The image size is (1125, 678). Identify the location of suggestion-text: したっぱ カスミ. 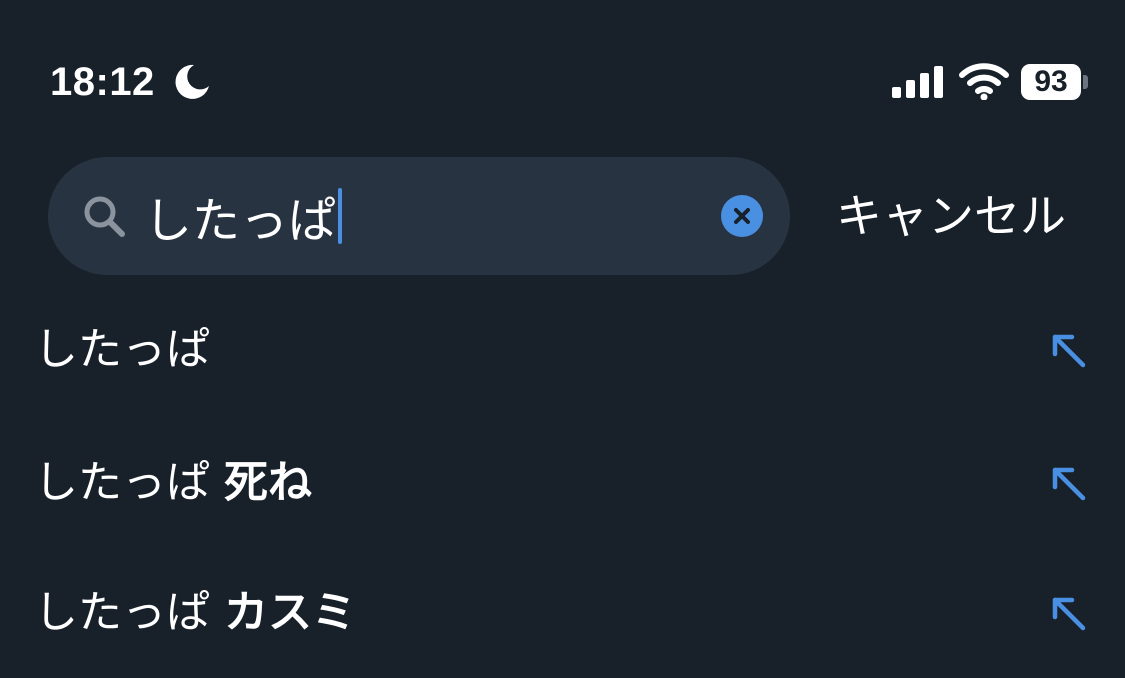
(195, 613).